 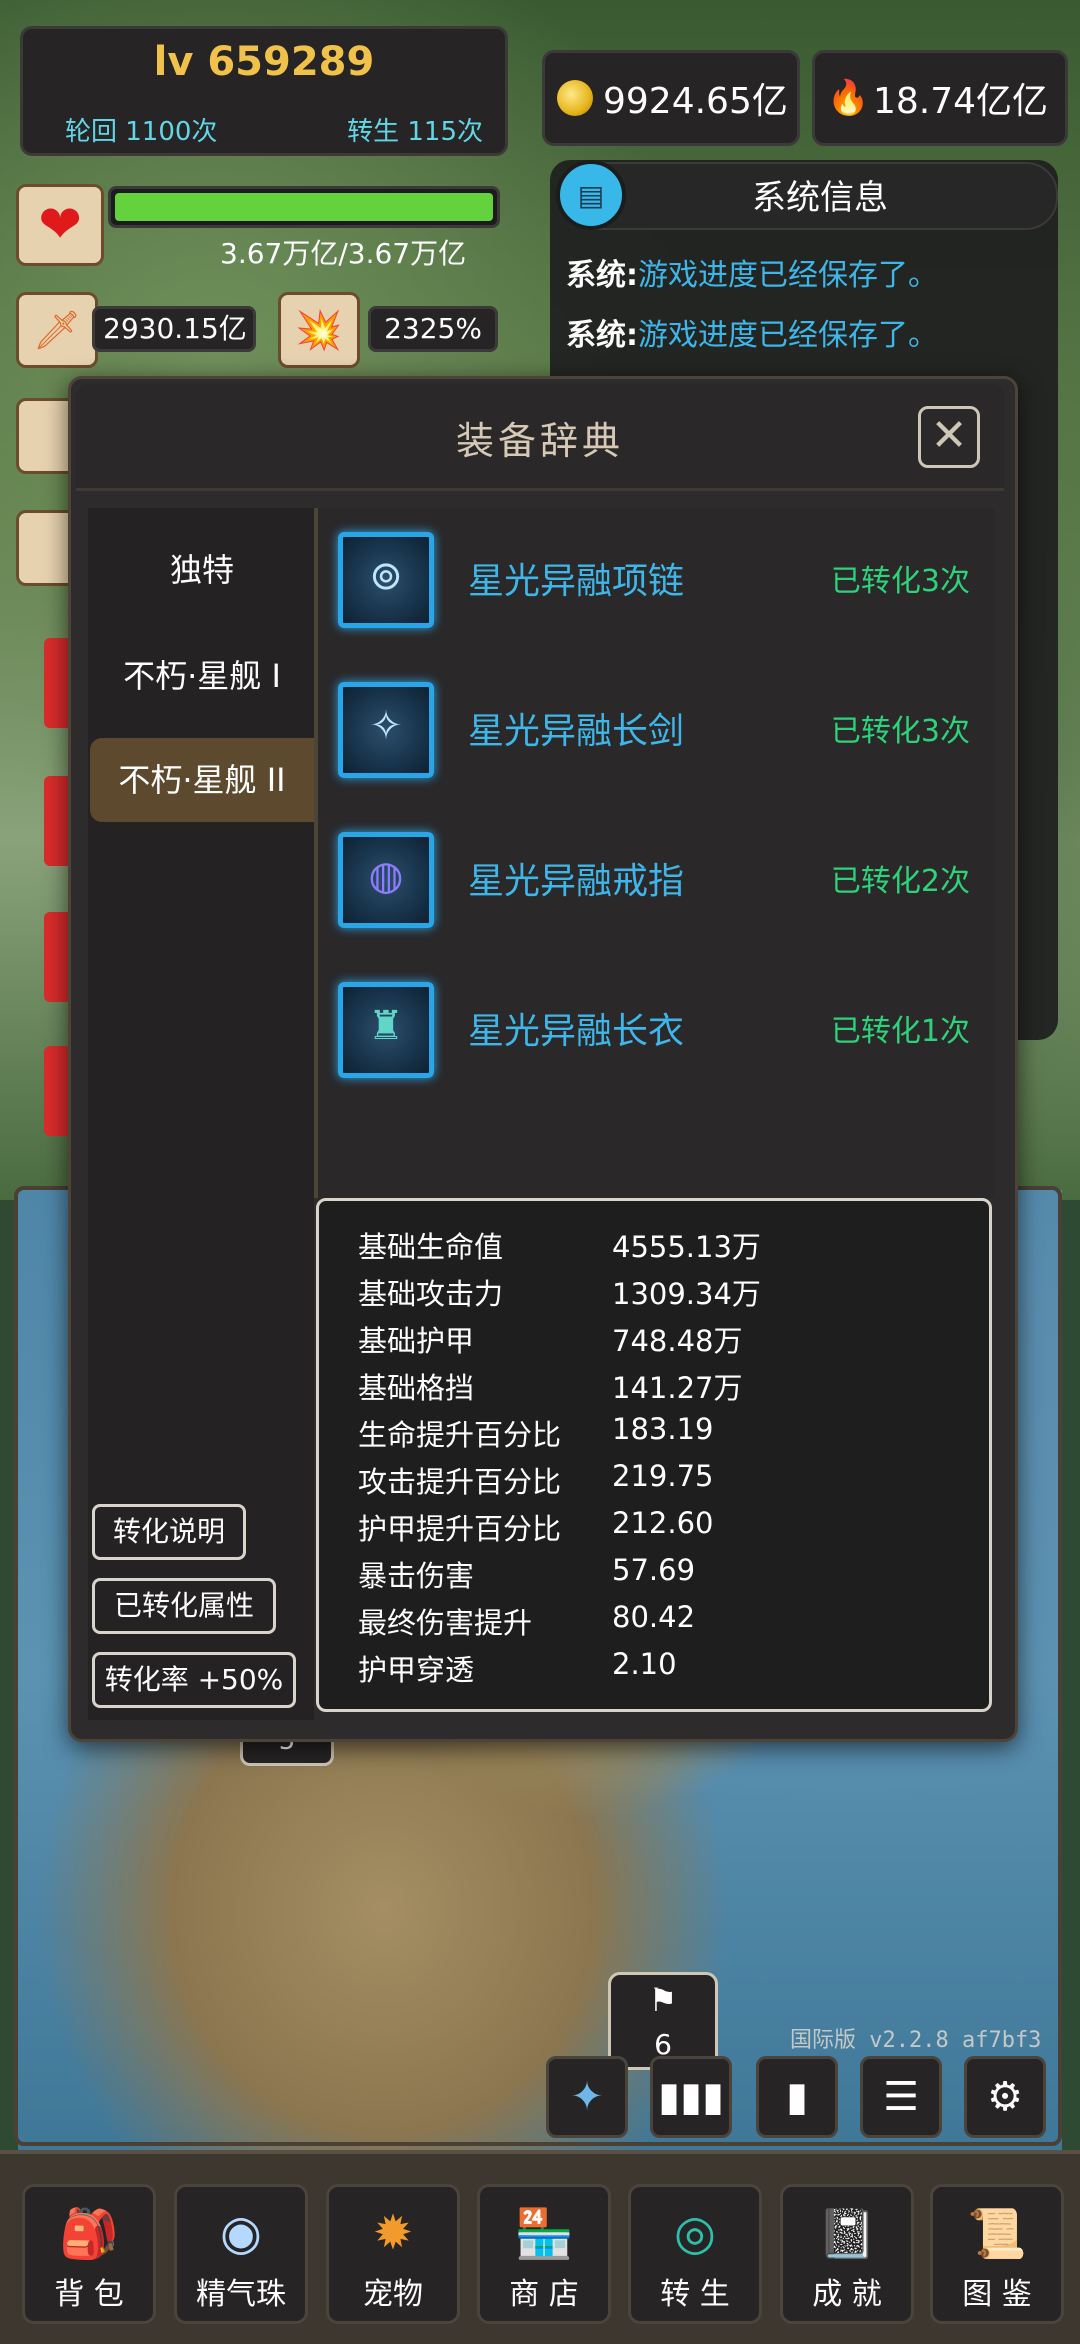 What do you see at coordinates (847, 2234) in the screenshot?
I see `achievement-icon: 📓` at bounding box center [847, 2234].